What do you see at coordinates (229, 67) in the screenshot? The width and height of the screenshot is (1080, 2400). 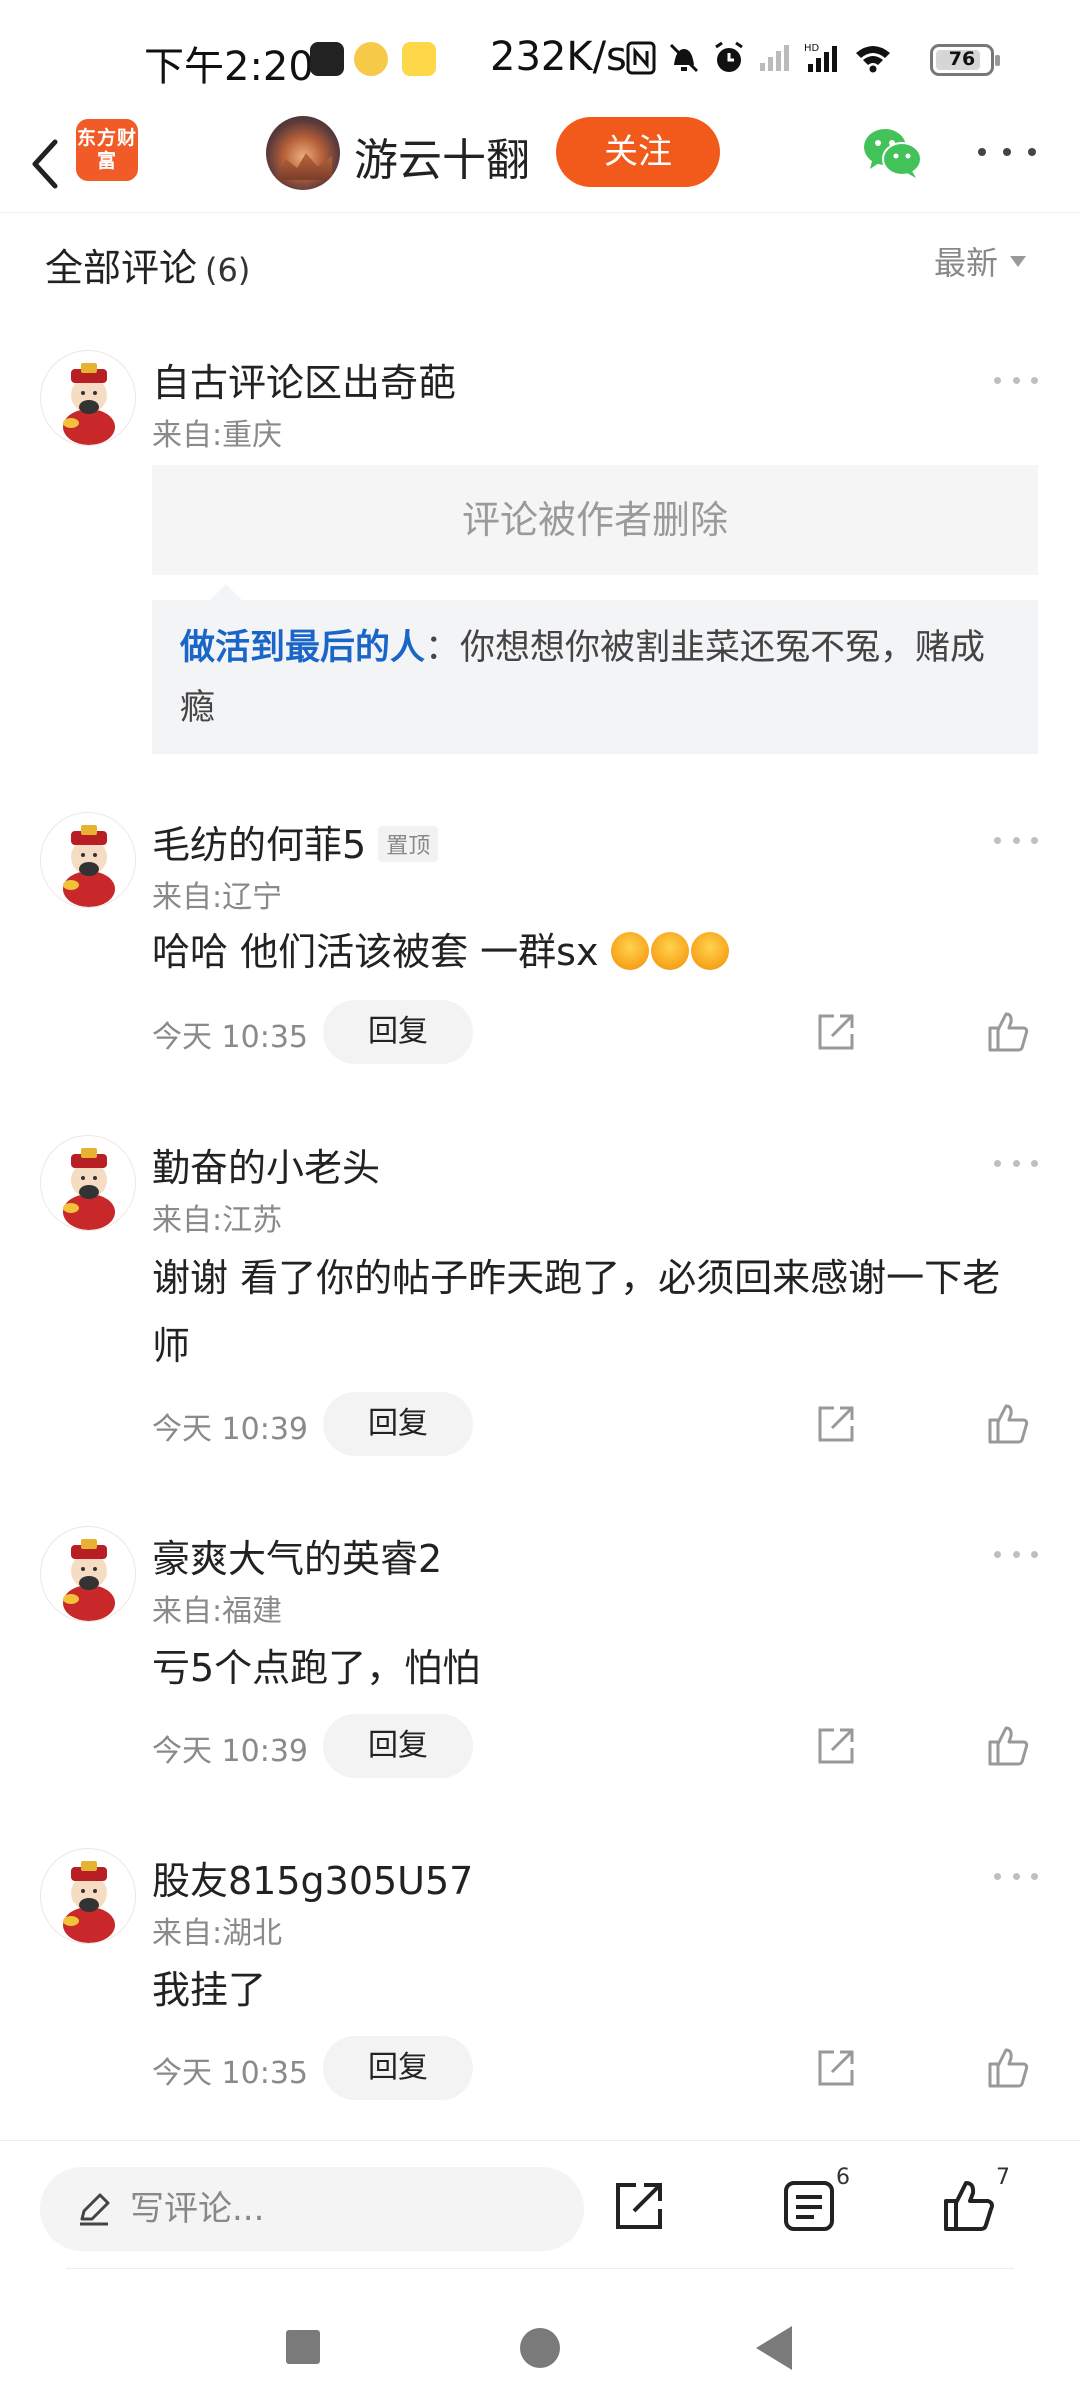 I see `status-time: 下午2:20` at bounding box center [229, 67].